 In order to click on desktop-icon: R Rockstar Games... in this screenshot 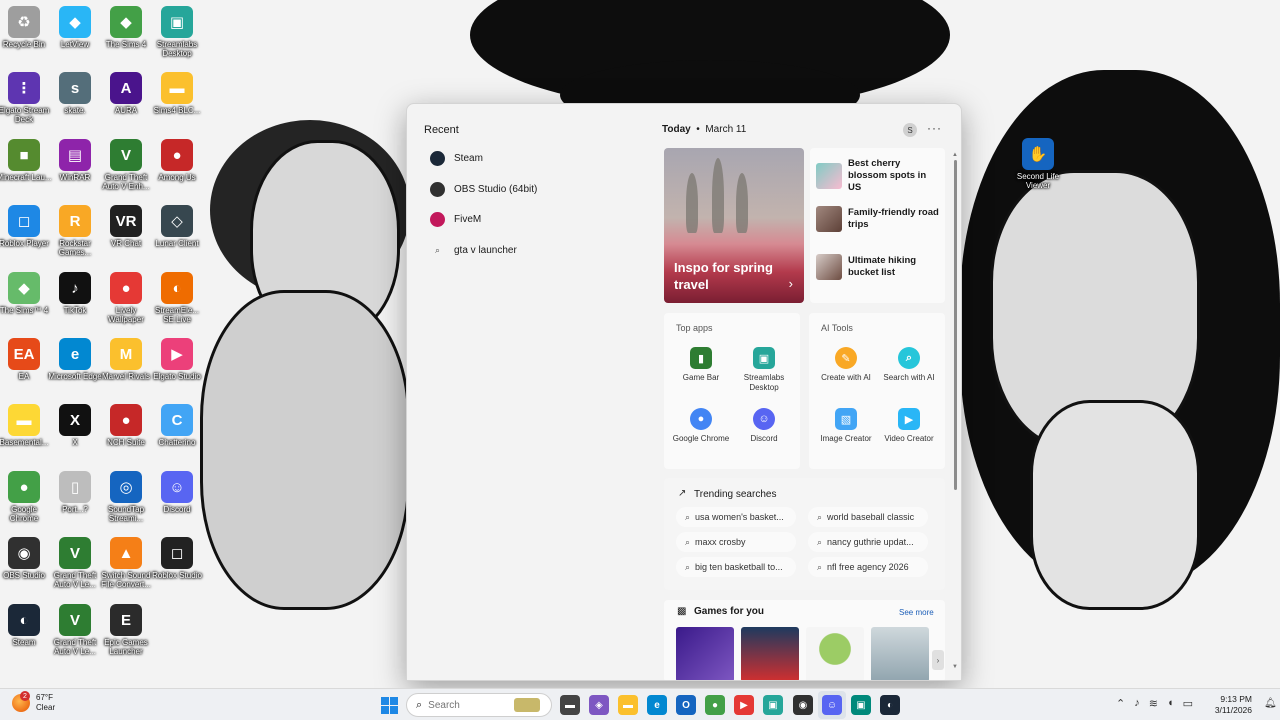, I will do `click(75, 231)`.